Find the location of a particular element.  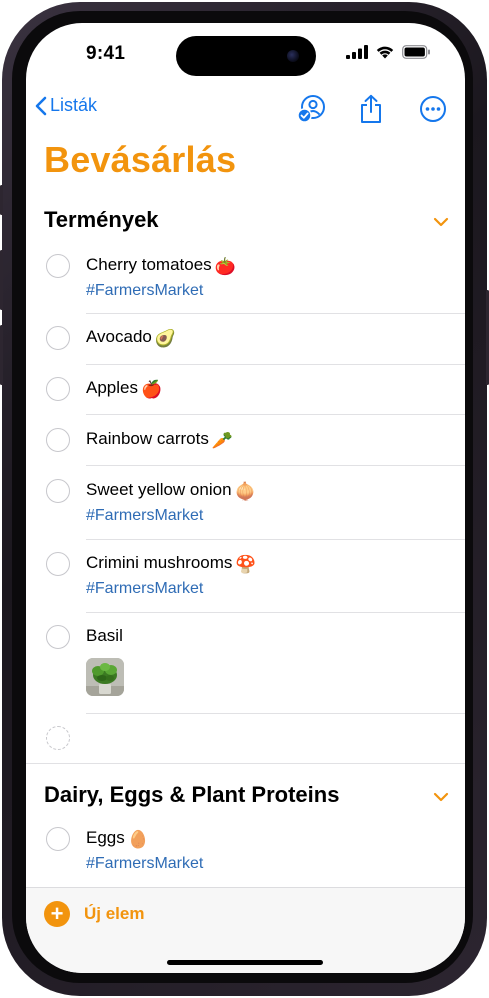

list-item: Apples 🍎 is located at coordinates (245, 390).